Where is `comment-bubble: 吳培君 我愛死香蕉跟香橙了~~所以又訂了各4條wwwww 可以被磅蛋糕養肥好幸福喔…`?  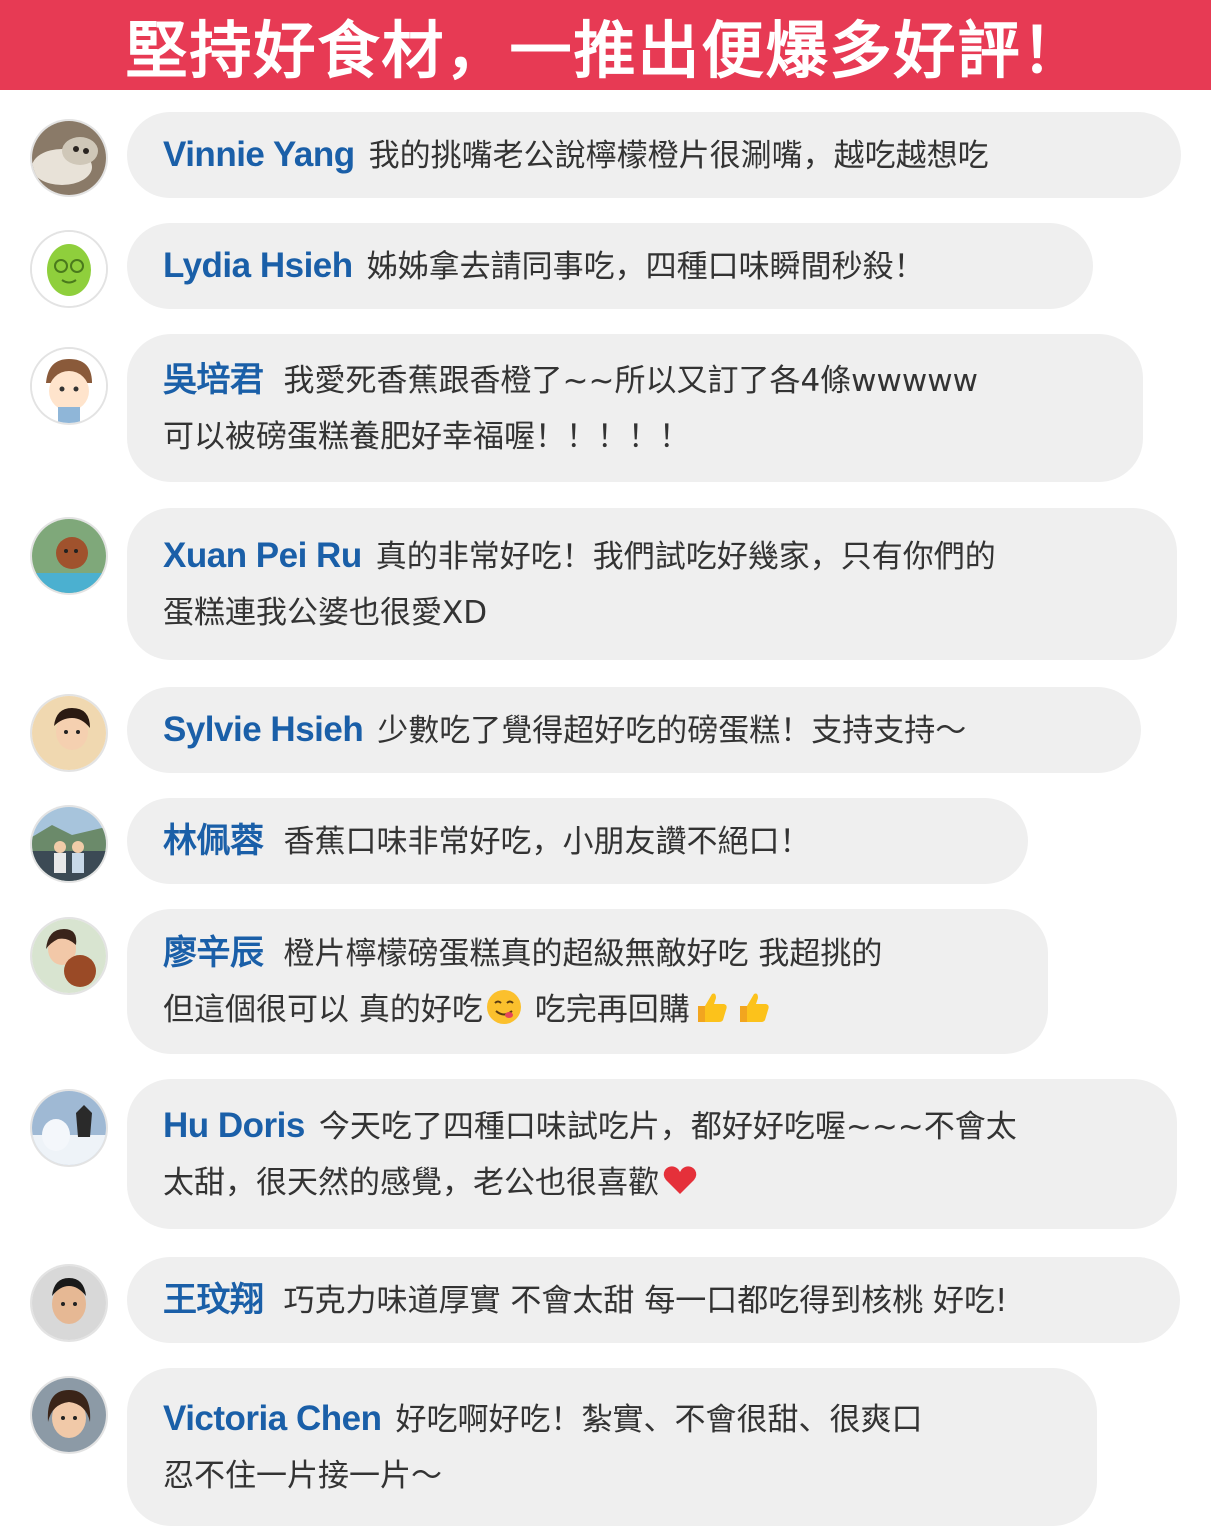
comment-bubble: 吳培君 我愛死香蕉跟香橙了~~所以又訂了各4條wwwww 可以被磅蛋糕養肥好幸福喔… is located at coordinates (635, 408).